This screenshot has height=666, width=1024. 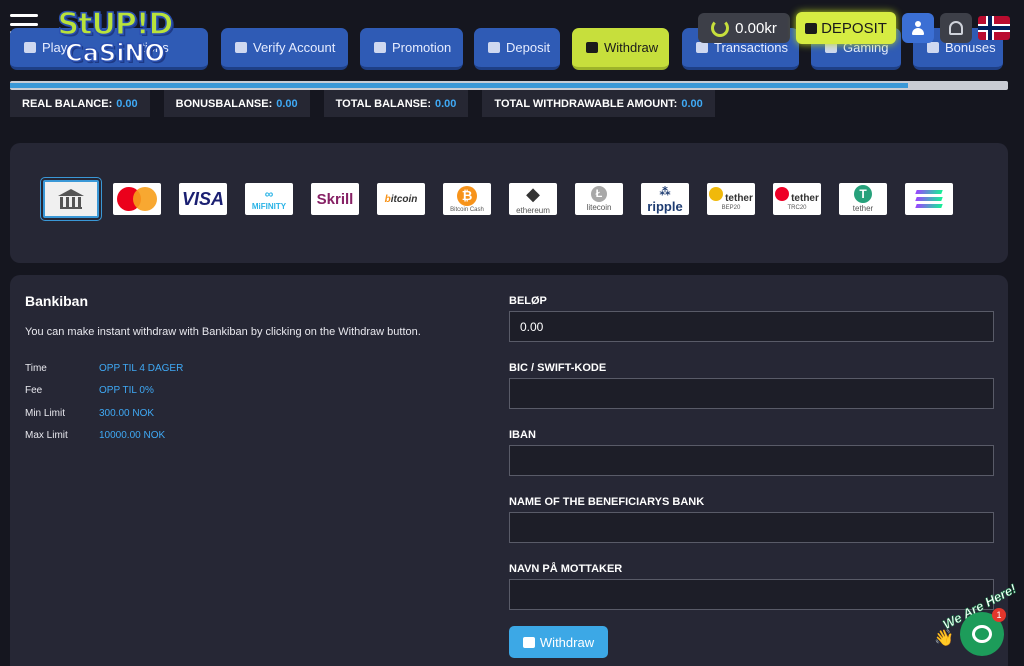 I want to click on progress-fill, so click(x=459, y=85).